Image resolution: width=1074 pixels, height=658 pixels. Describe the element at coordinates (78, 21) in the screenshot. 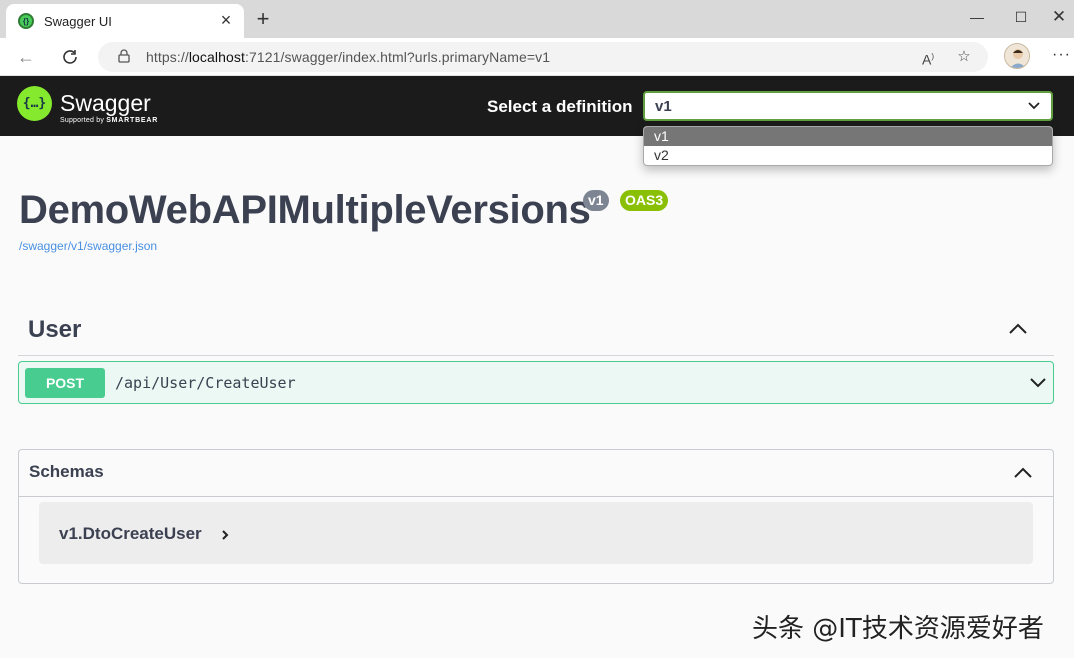

I see `tab-title: Swagger UI` at that location.